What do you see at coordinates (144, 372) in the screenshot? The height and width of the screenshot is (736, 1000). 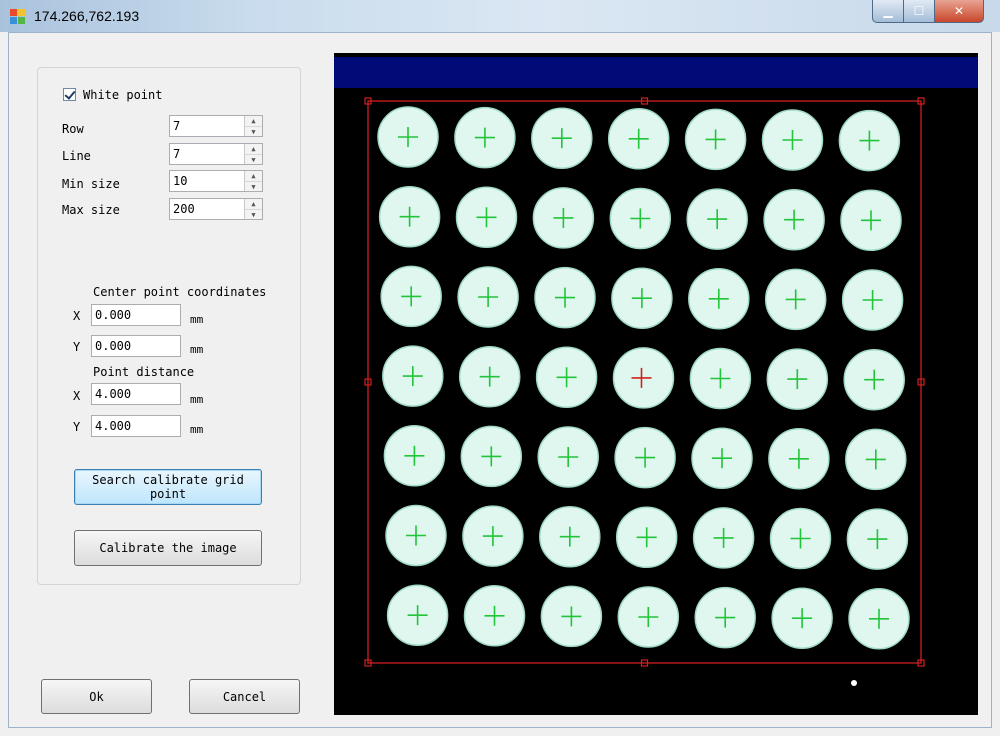 I see `point-distance-heading: Point distance` at bounding box center [144, 372].